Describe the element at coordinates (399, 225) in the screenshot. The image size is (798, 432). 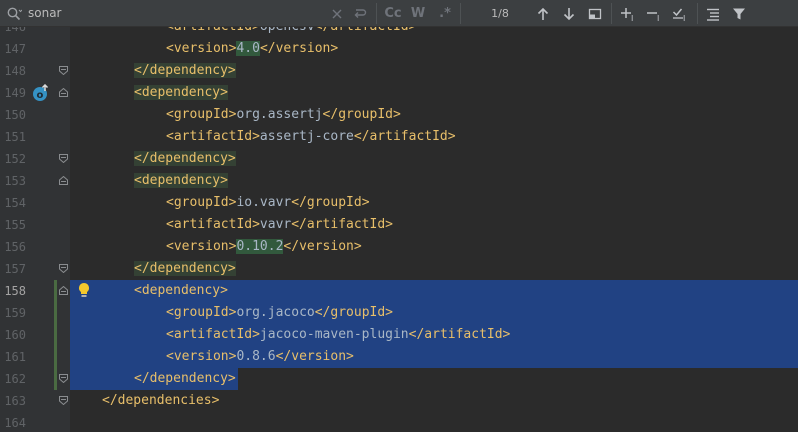
I see `code-line: 155 <artifactId>vavr</artifactId>` at that location.